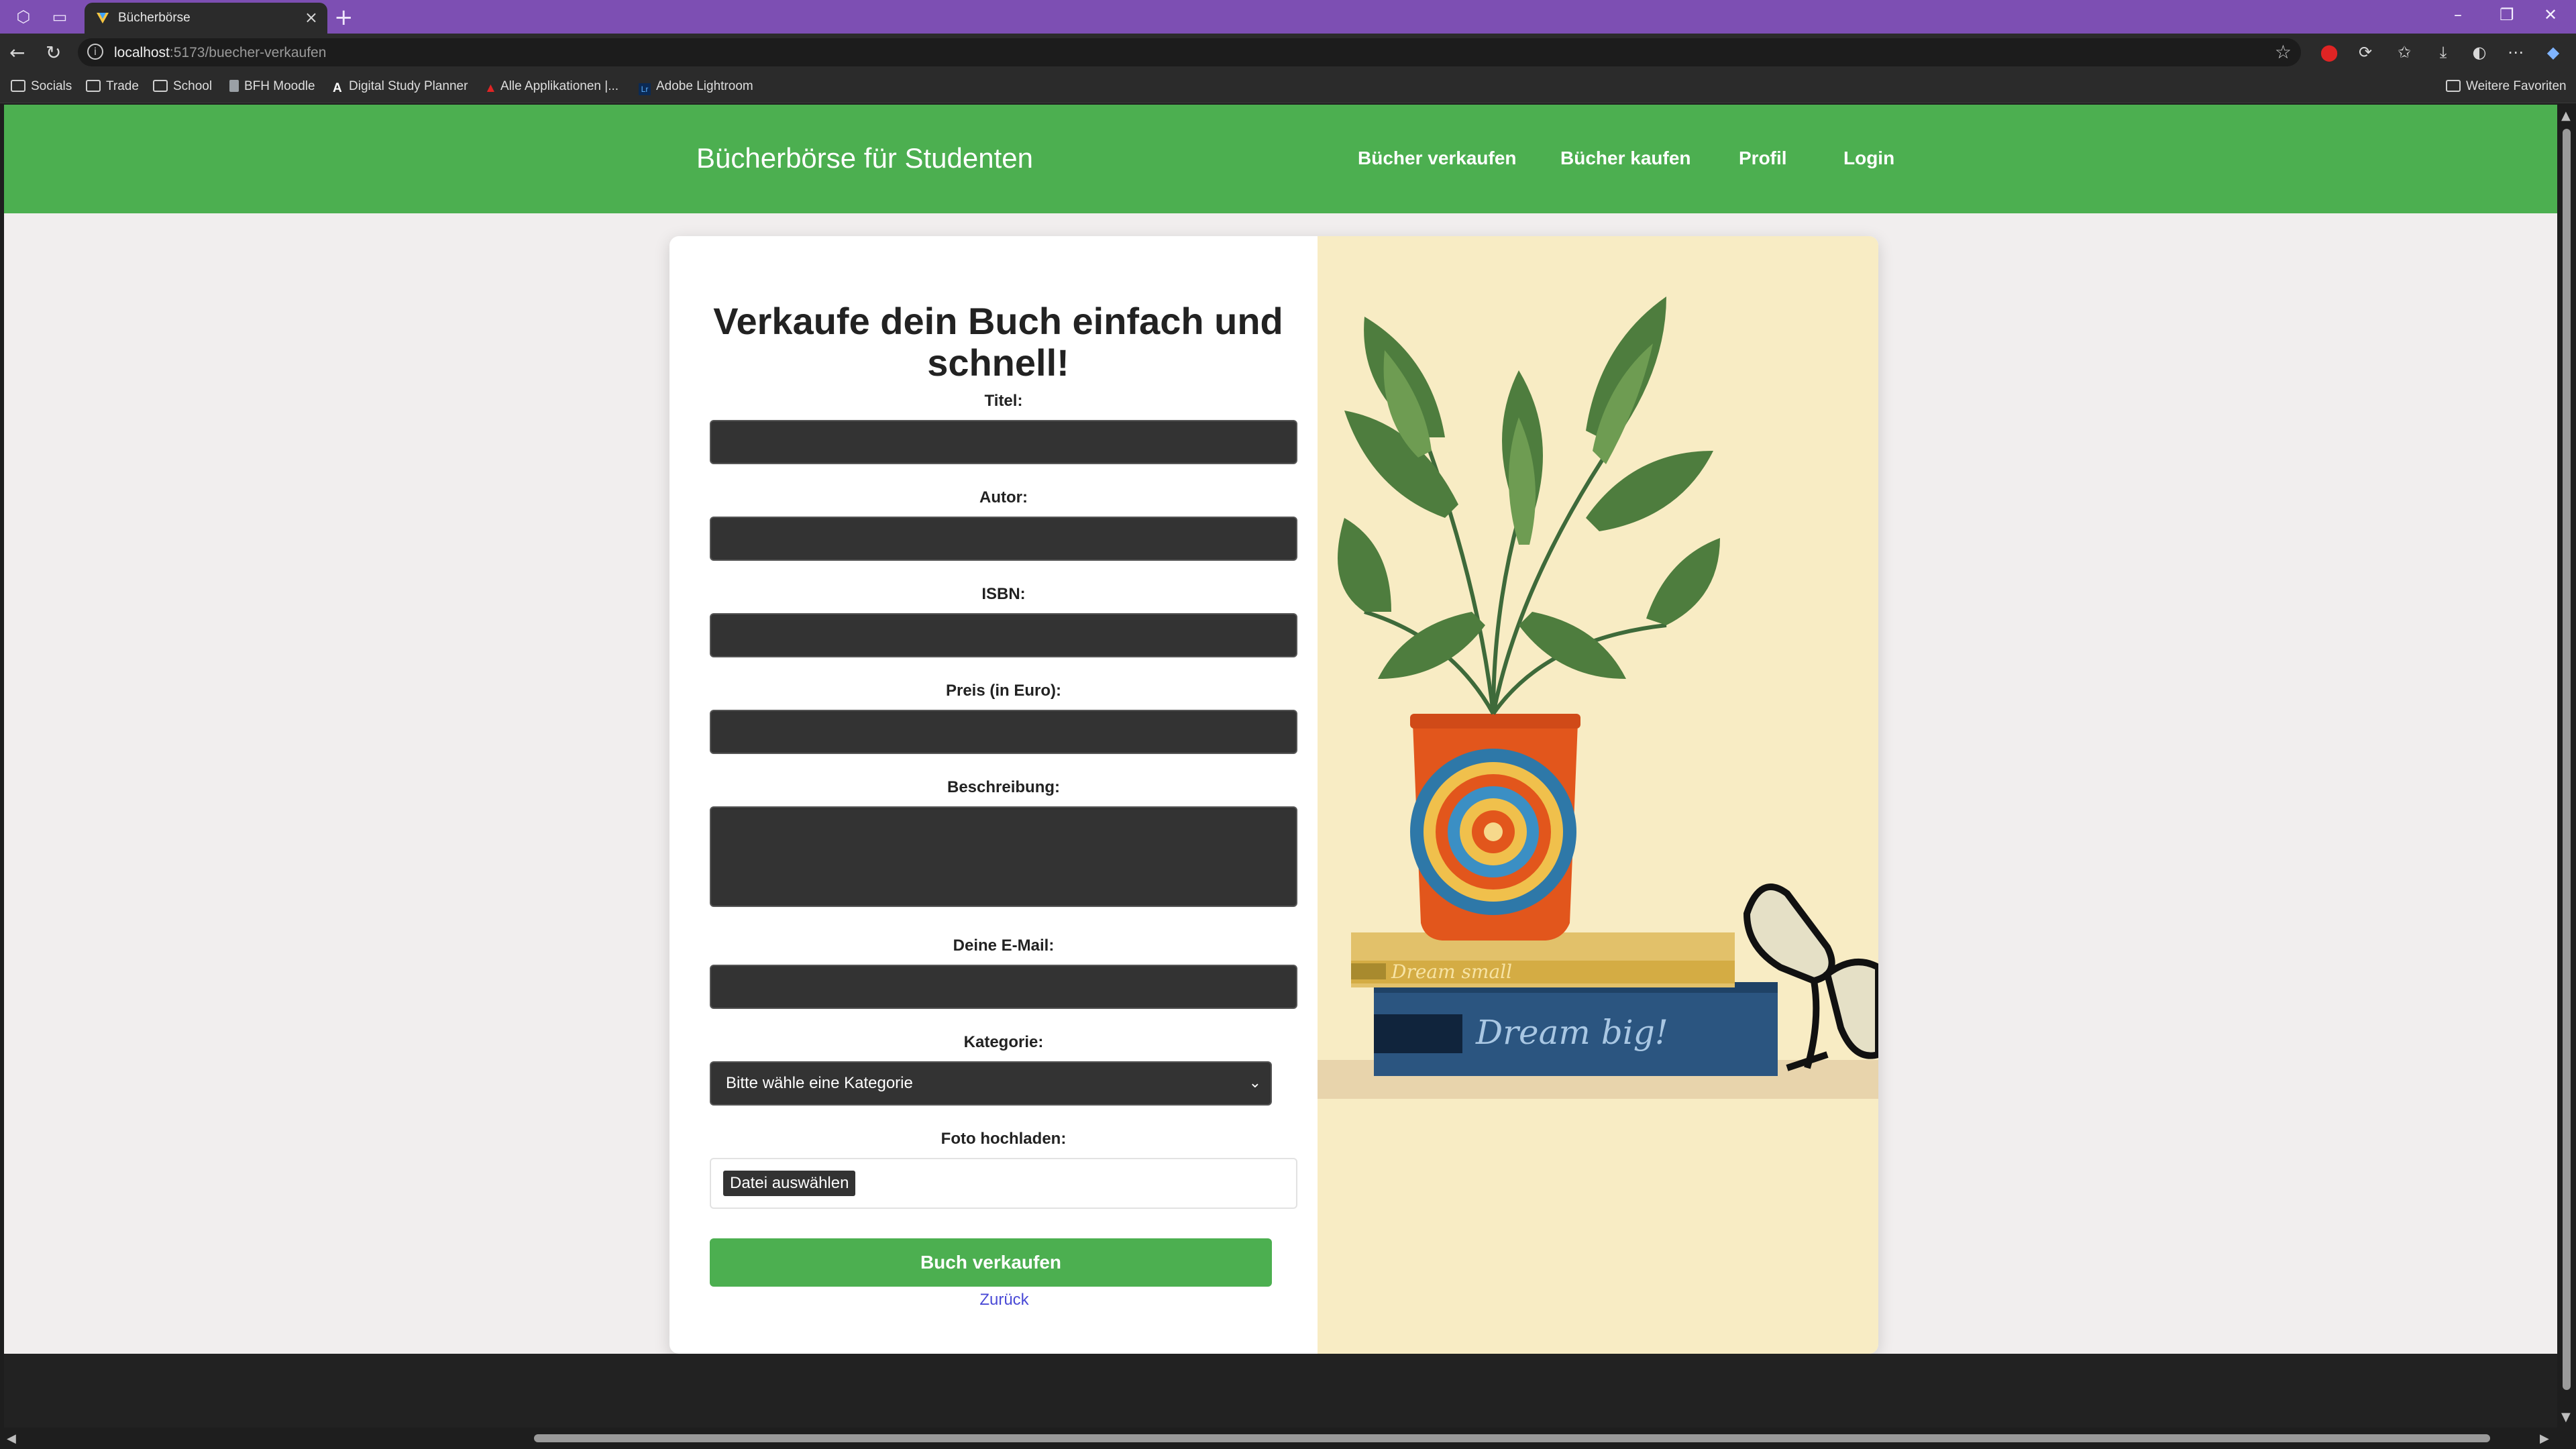  I want to click on favorite-star-icon: ☆, so click(2283, 52).